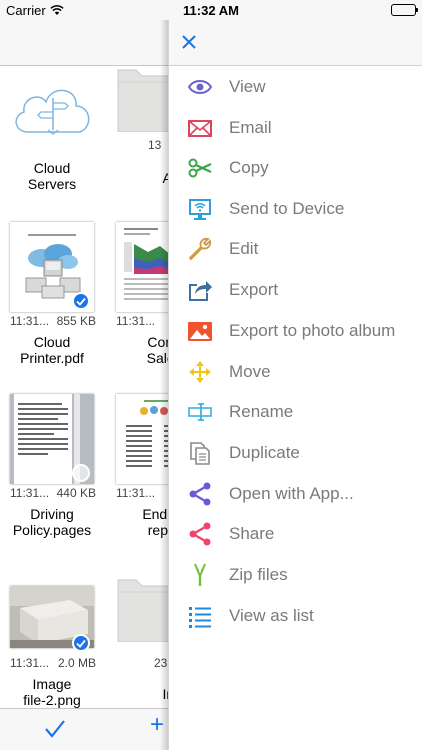 This screenshot has height=750, width=422. Describe the element at coordinates (271, 615) in the screenshot. I see `menu-item-label: View as list` at that location.